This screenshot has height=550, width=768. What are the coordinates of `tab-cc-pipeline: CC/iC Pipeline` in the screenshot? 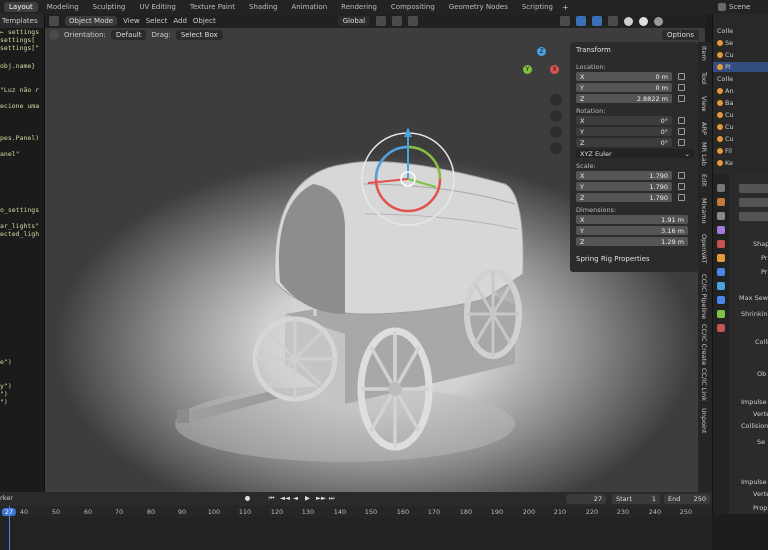 It's located at (704, 296).